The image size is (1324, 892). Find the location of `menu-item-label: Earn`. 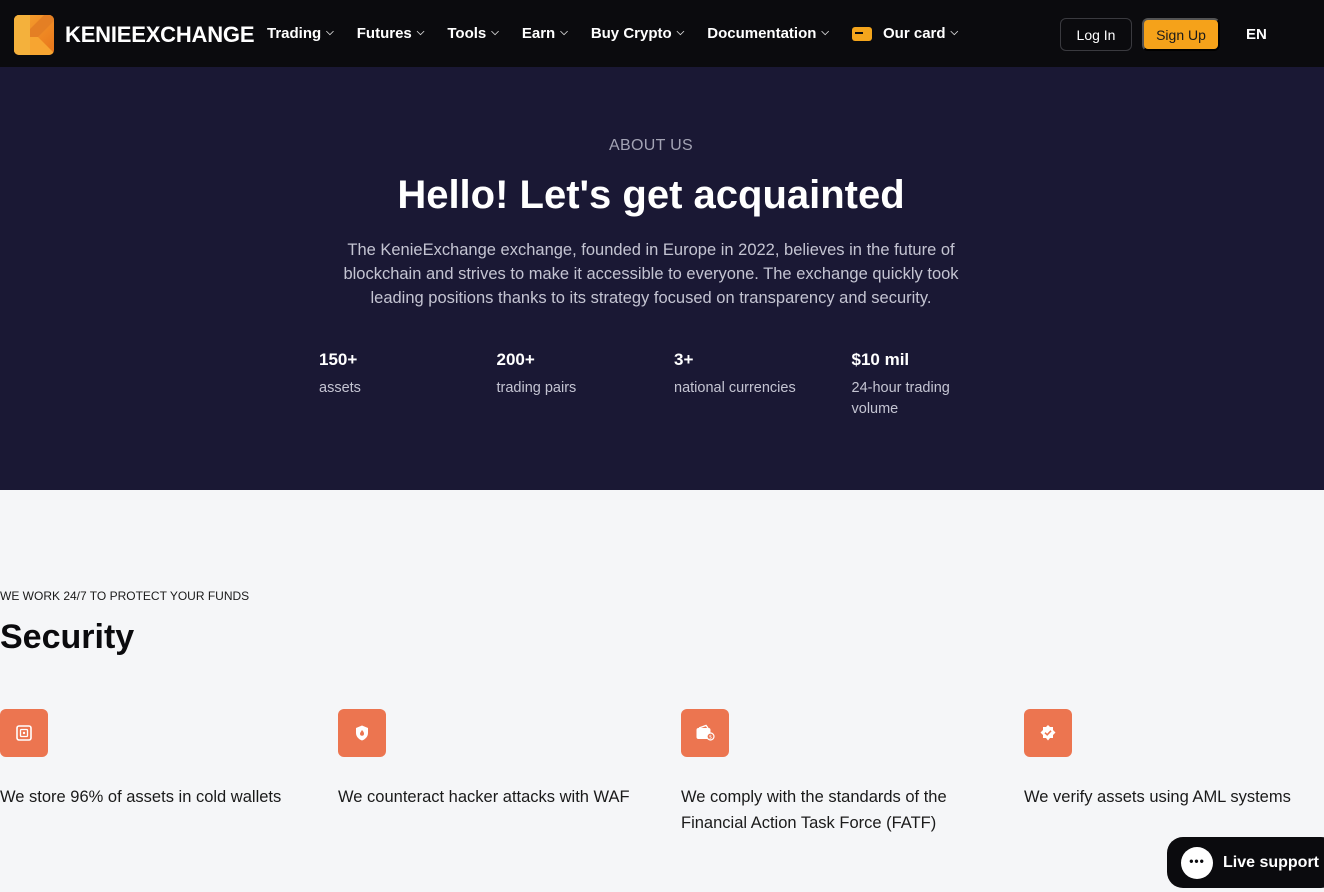

menu-item-label: Earn is located at coordinates (538, 33).